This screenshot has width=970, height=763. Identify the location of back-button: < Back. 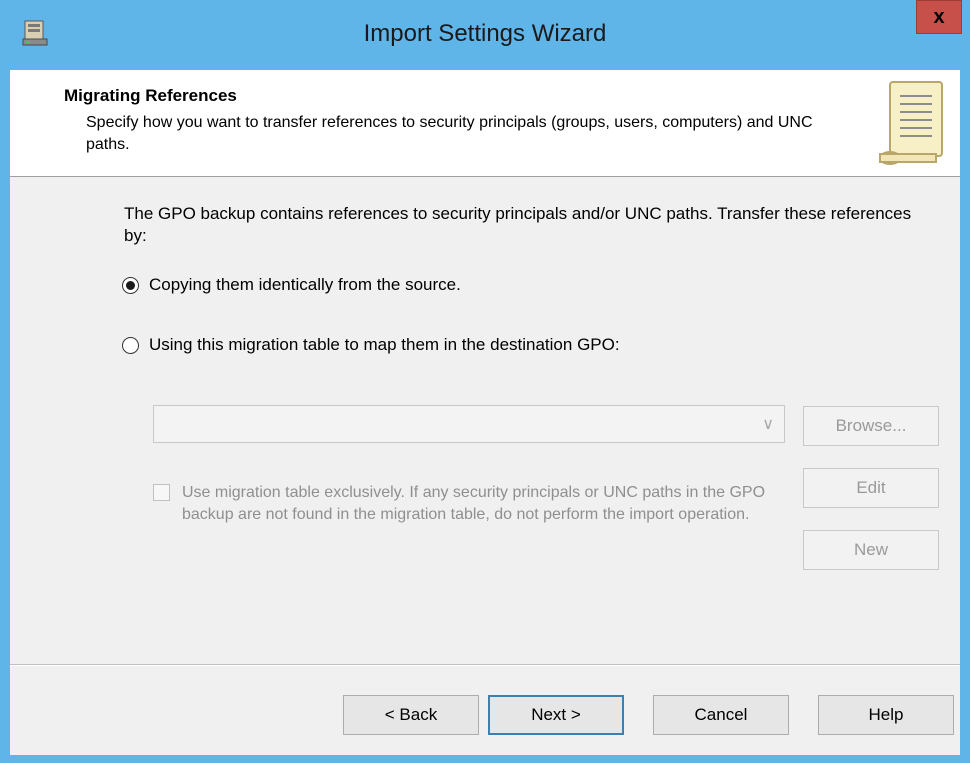
(411, 715).